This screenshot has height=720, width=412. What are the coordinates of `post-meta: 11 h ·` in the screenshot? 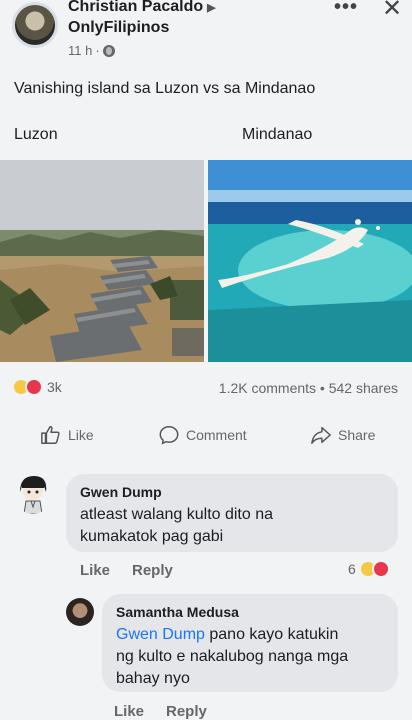 It's located at (91, 50).